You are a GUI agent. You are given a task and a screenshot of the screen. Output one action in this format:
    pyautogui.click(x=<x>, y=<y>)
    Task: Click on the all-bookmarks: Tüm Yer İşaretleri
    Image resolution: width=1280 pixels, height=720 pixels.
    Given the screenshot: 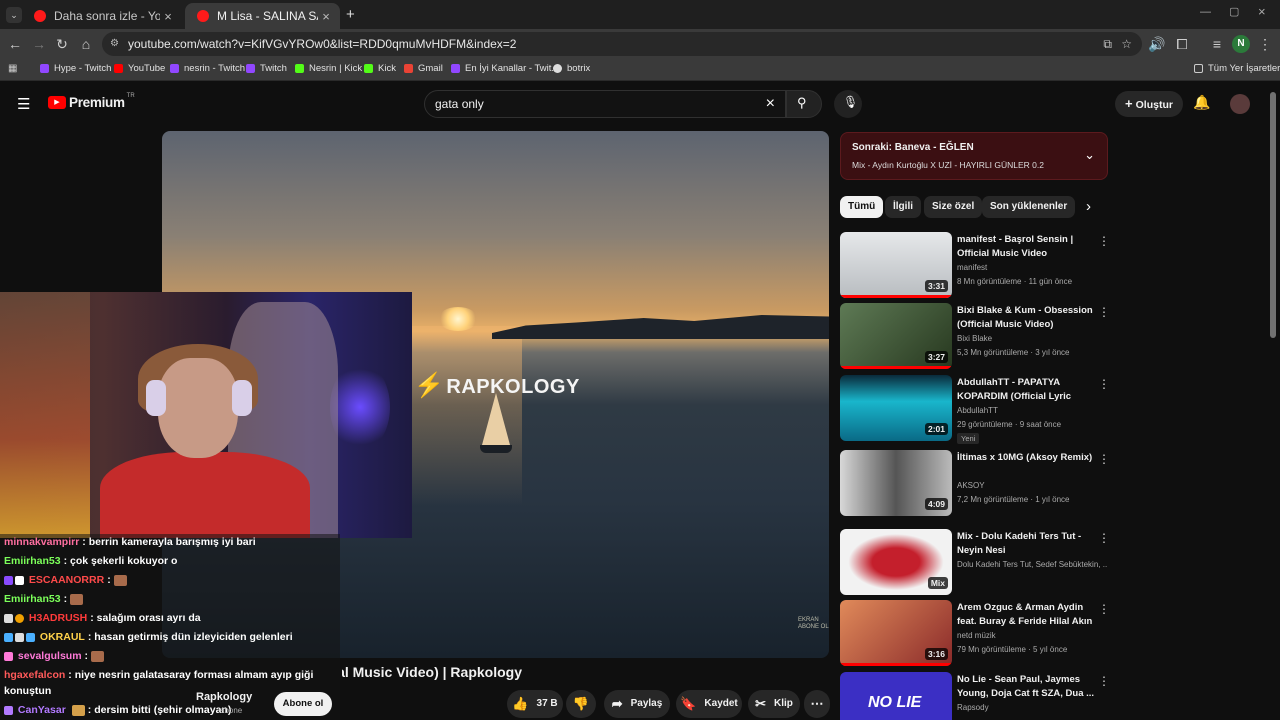 What is the action you would take?
    pyautogui.click(x=1237, y=68)
    